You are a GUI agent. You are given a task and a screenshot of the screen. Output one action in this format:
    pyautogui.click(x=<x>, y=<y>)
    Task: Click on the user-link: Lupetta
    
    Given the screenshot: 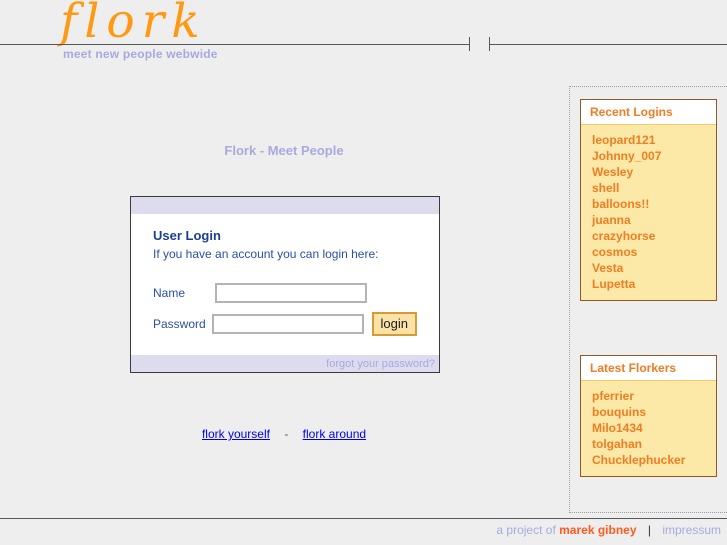 What is the action you would take?
    pyautogui.click(x=613, y=284)
    